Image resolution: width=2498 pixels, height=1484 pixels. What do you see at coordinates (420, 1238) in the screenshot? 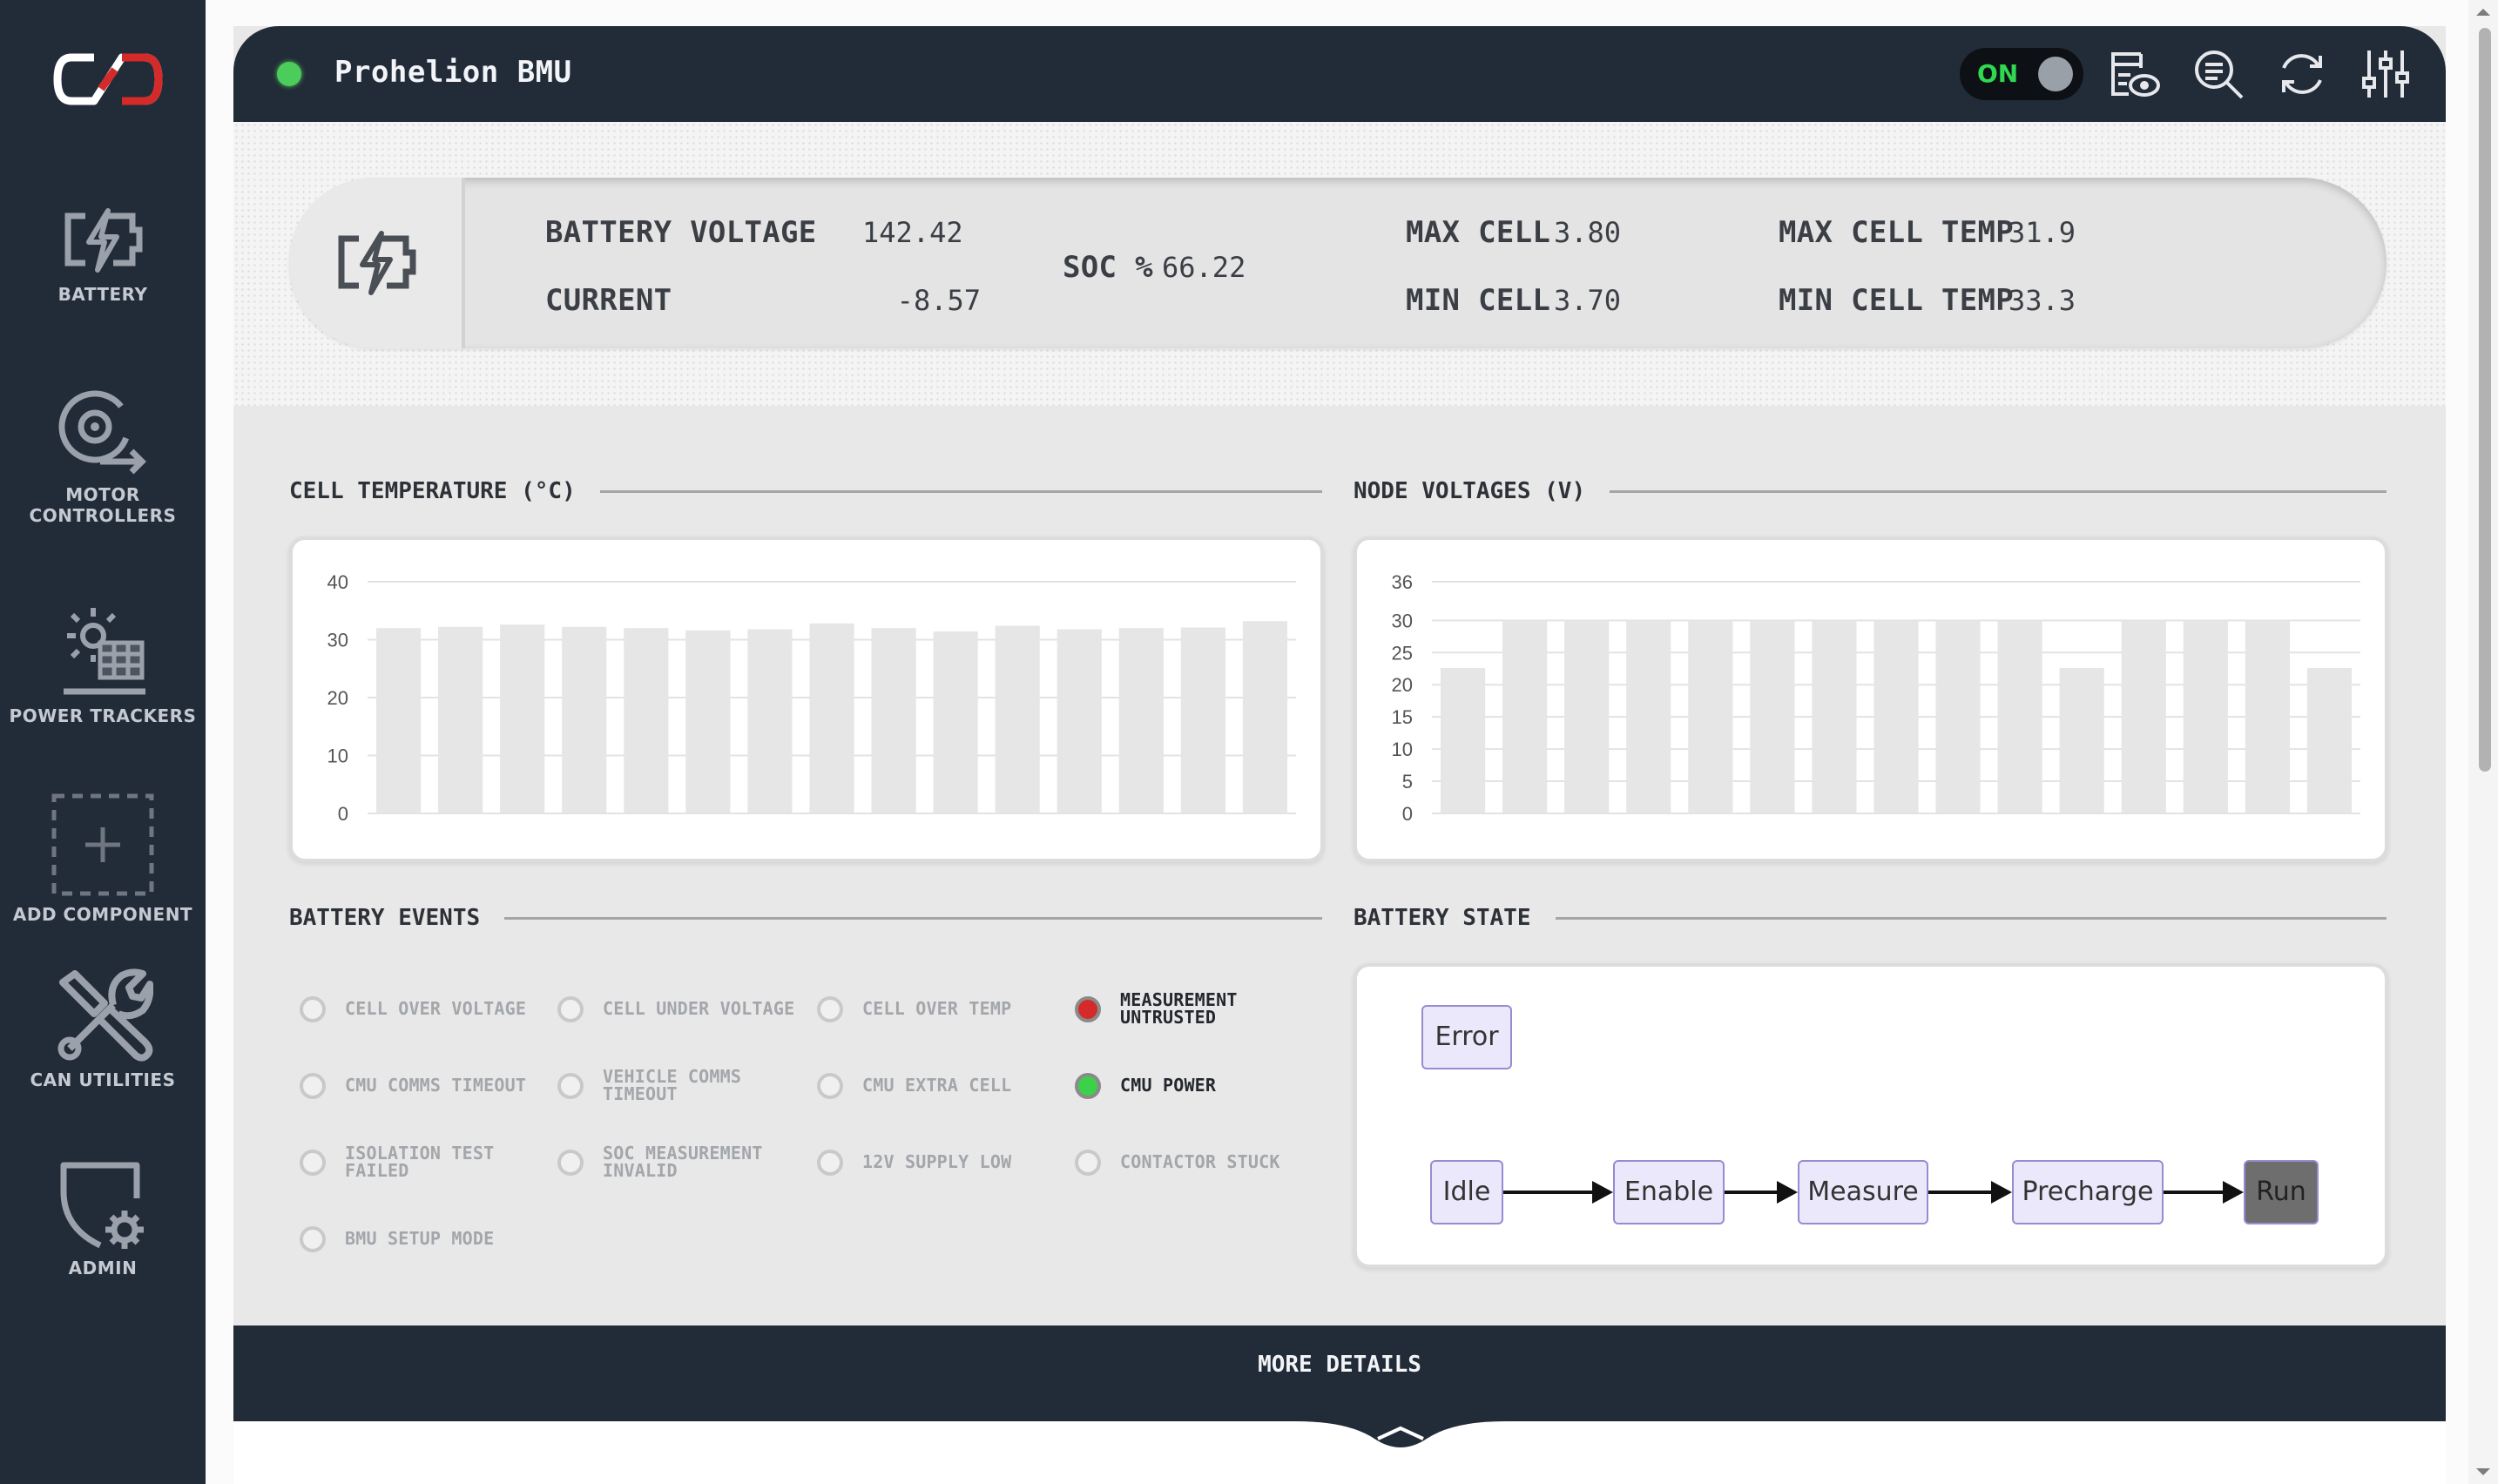
I see `event-label: BMU SETUP MODE` at bounding box center [420, 1238].